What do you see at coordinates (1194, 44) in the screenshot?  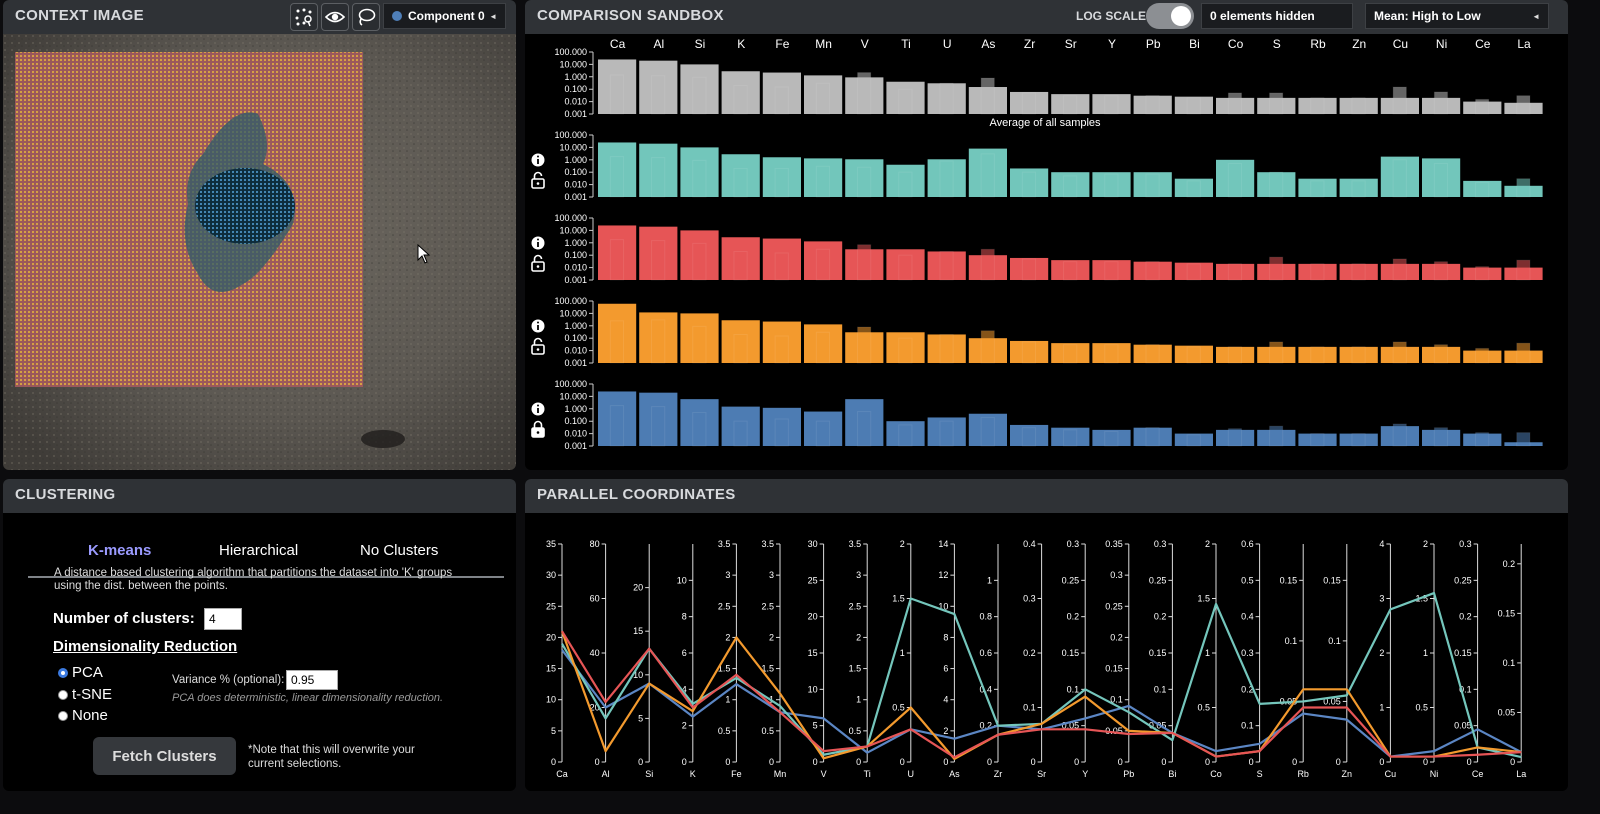 I see `element-column-label: Bi` at bounding box center [1194, 44].